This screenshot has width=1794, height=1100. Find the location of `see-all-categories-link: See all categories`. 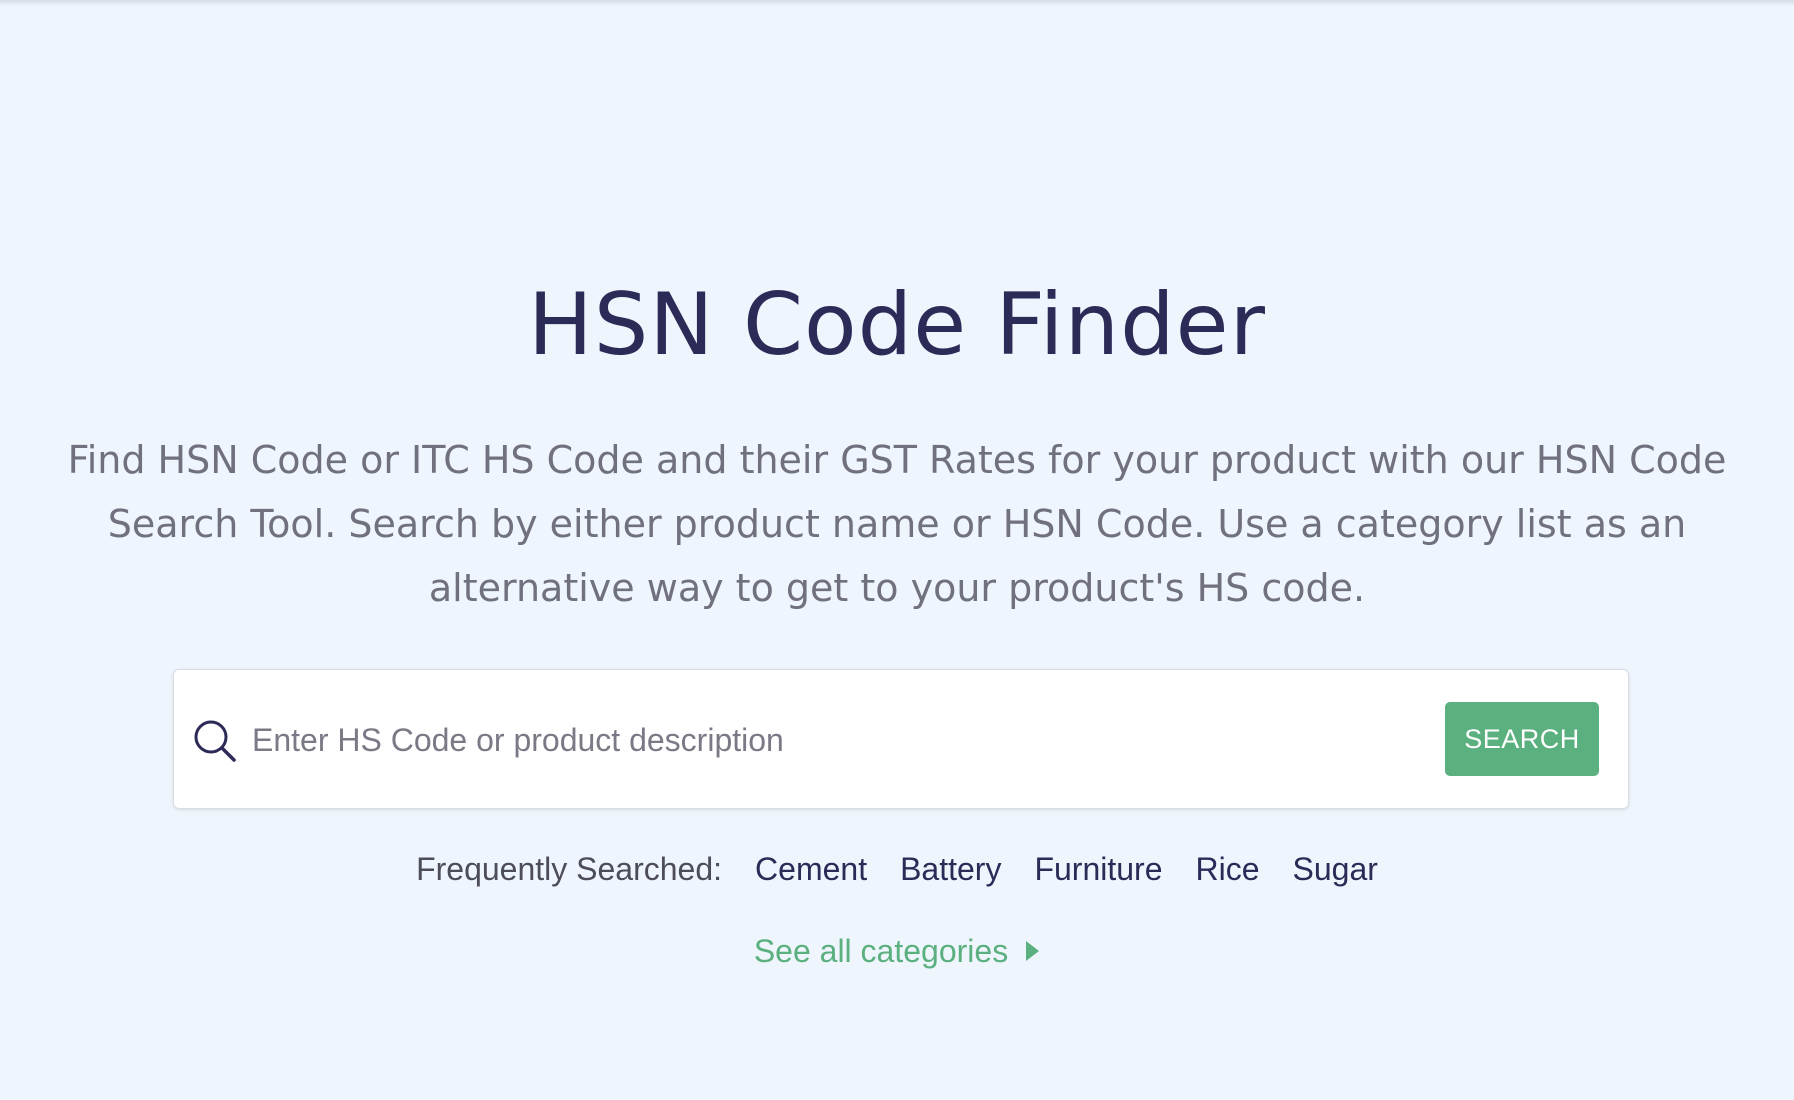

see-all-categories-link: See all categories is located at coordinates (897, 951).